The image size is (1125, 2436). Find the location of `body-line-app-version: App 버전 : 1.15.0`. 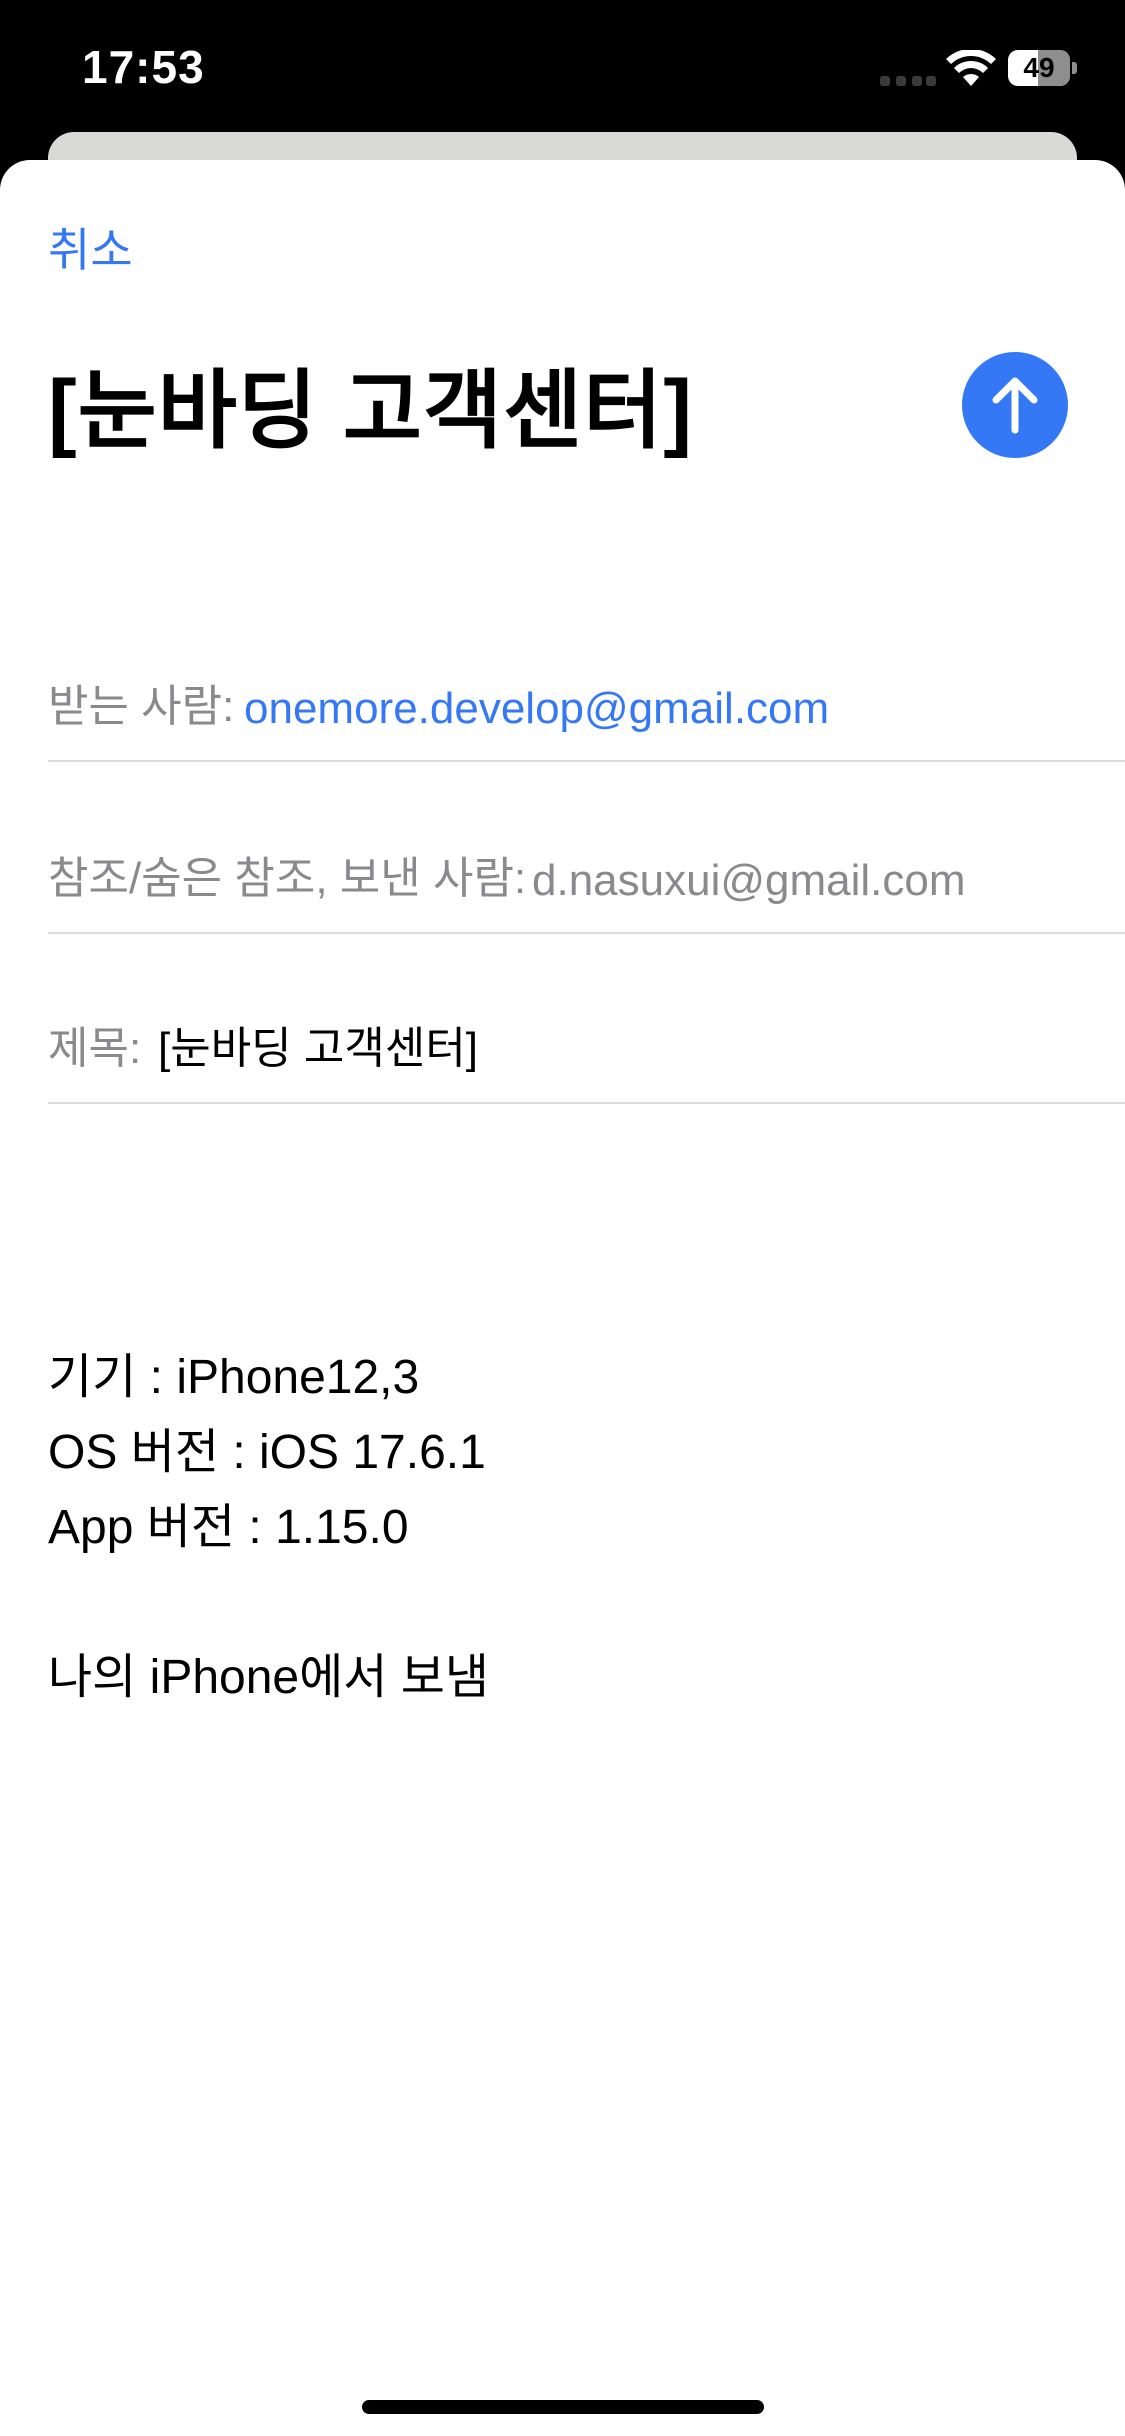

body-line-app-version: App 버전 : 1.15.0 is located at coordinates (228, 1527).